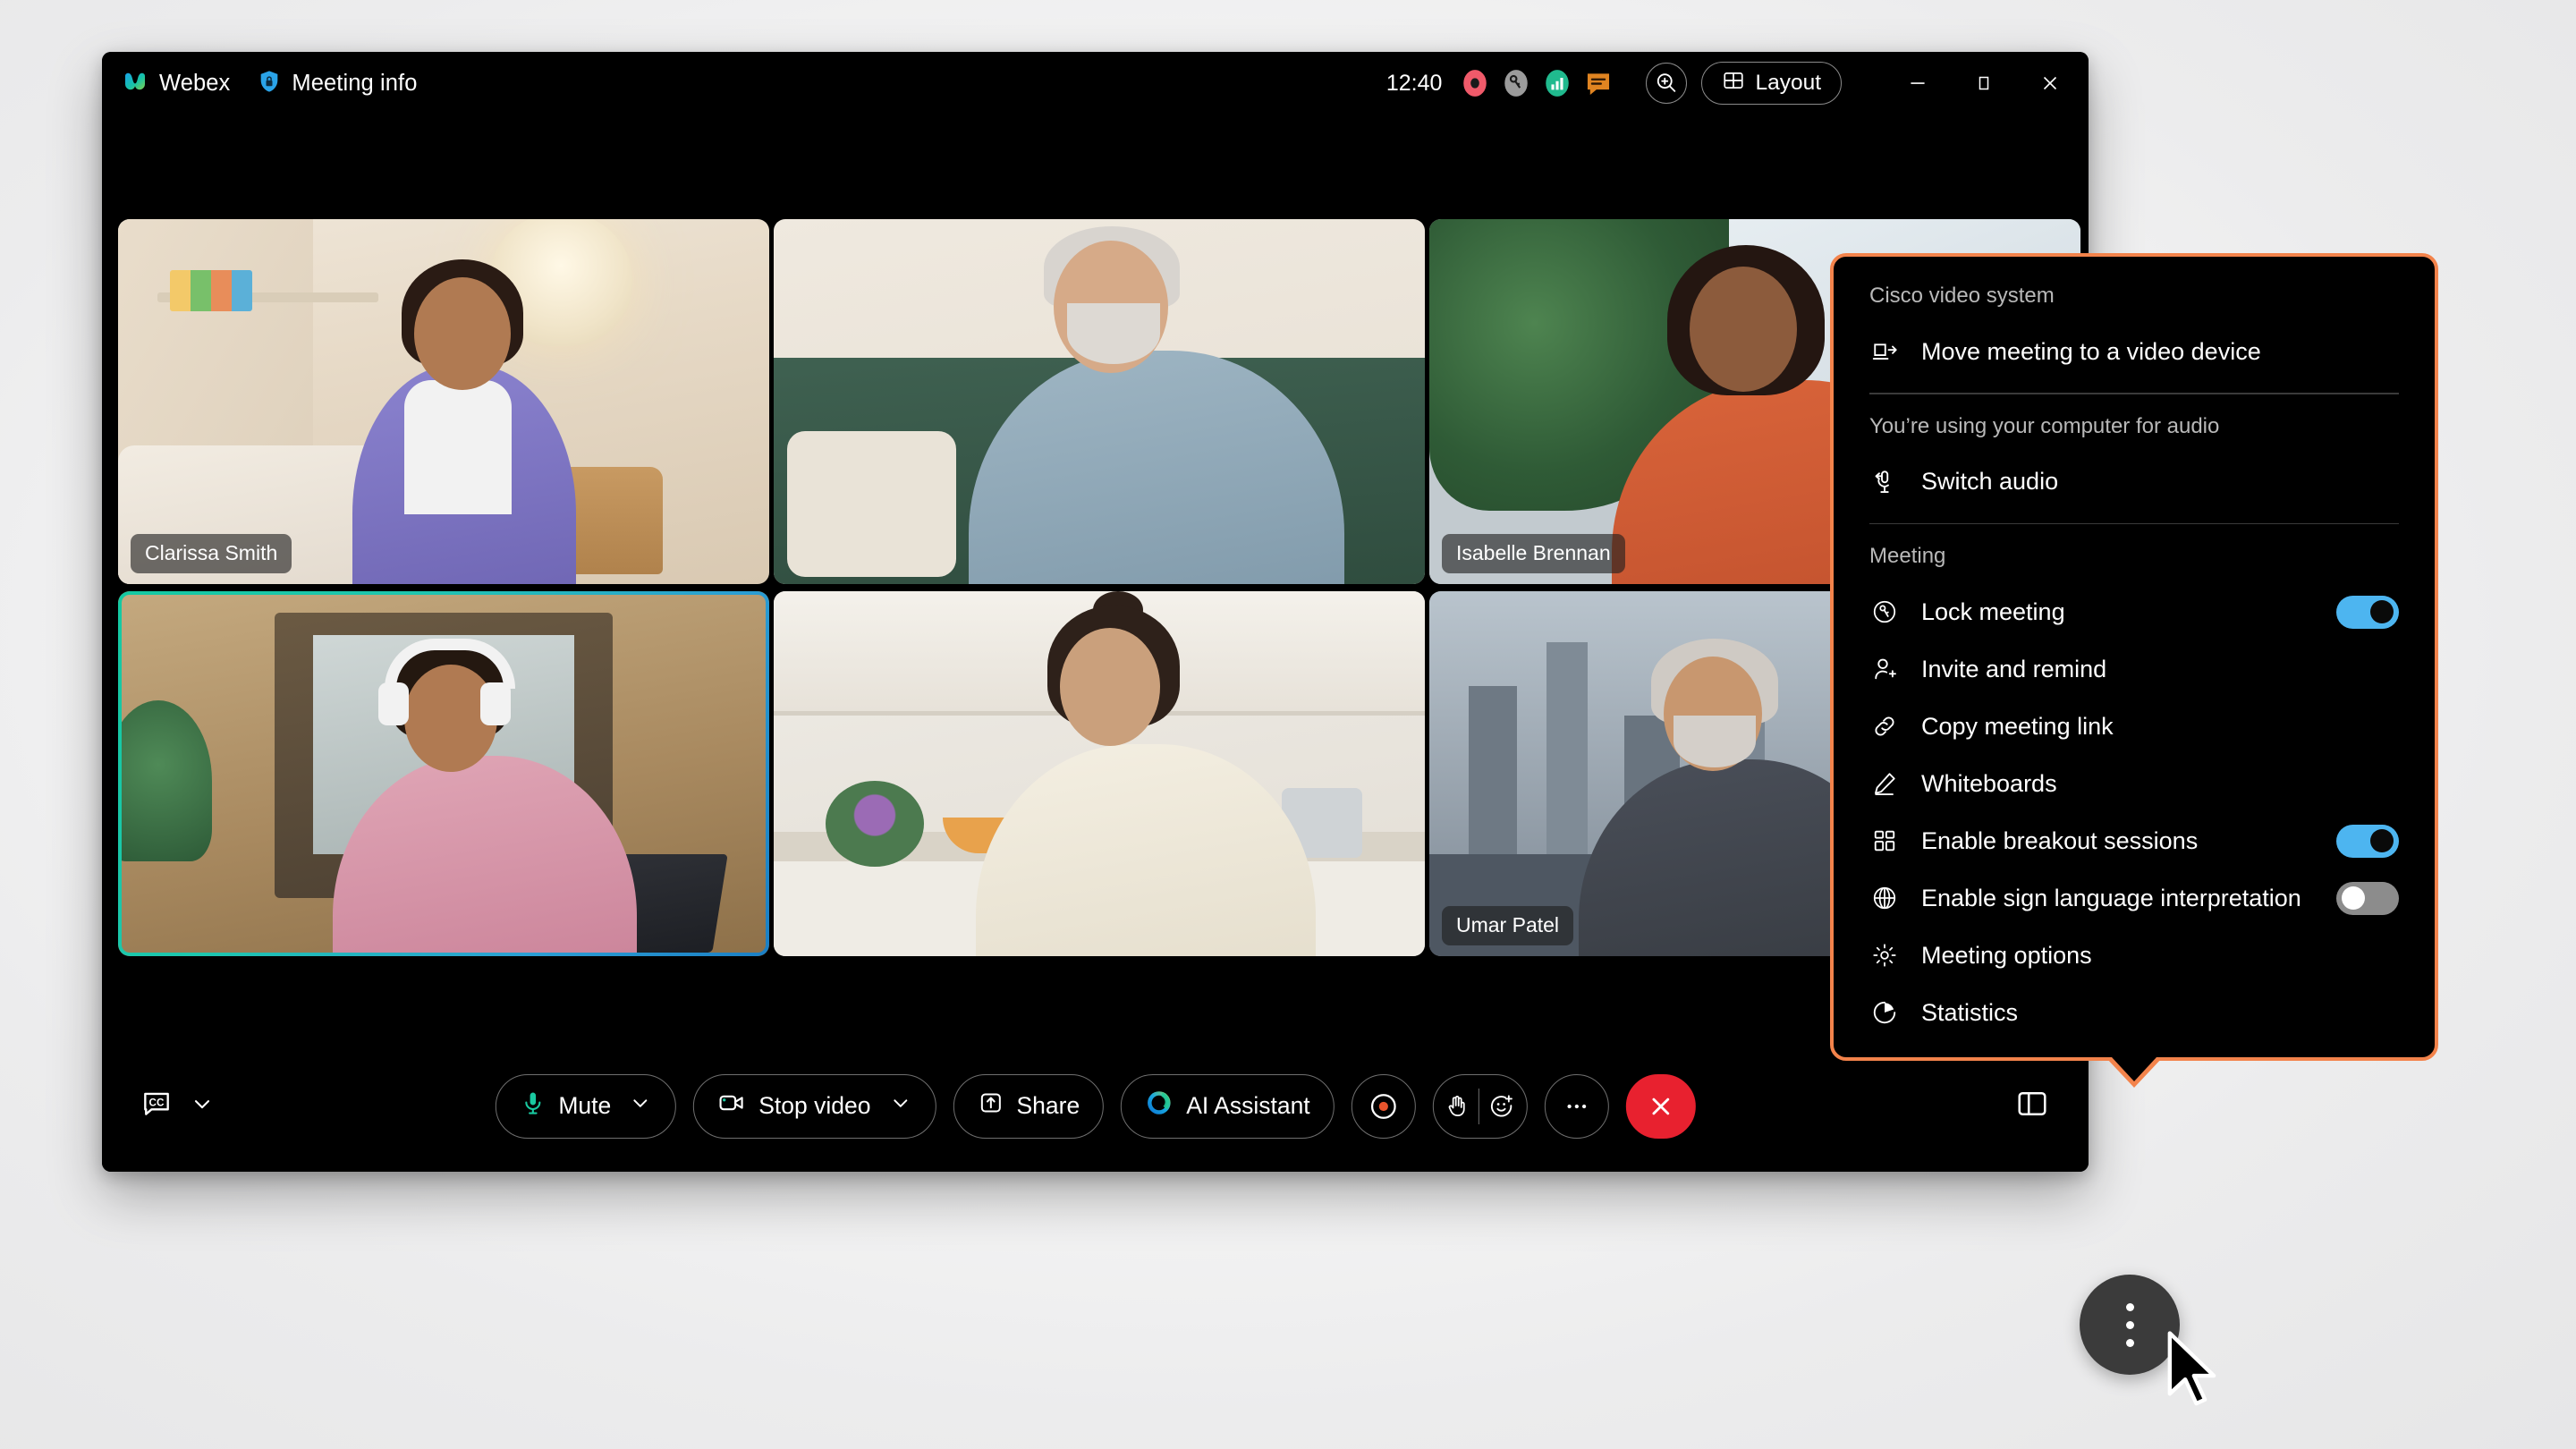 The image size is (2576, 1449). Describe the element at coordinates (1557, 83) in the screenshot. I see `network-quality-icon` at that location.